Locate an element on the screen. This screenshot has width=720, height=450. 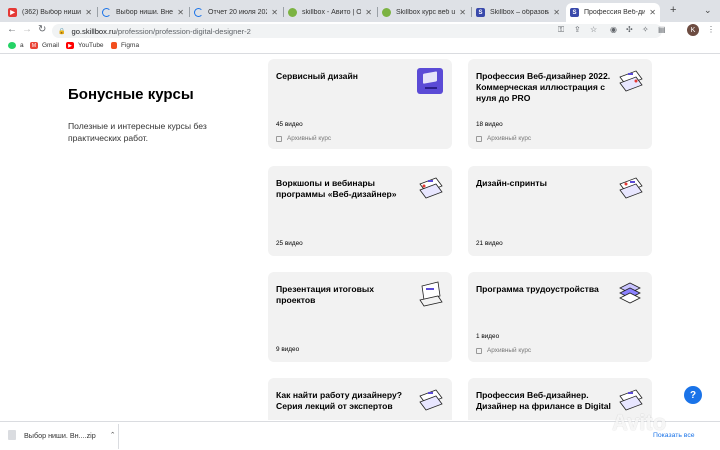
sidebar-icon: ▤ is located at coordinates (662, 29).